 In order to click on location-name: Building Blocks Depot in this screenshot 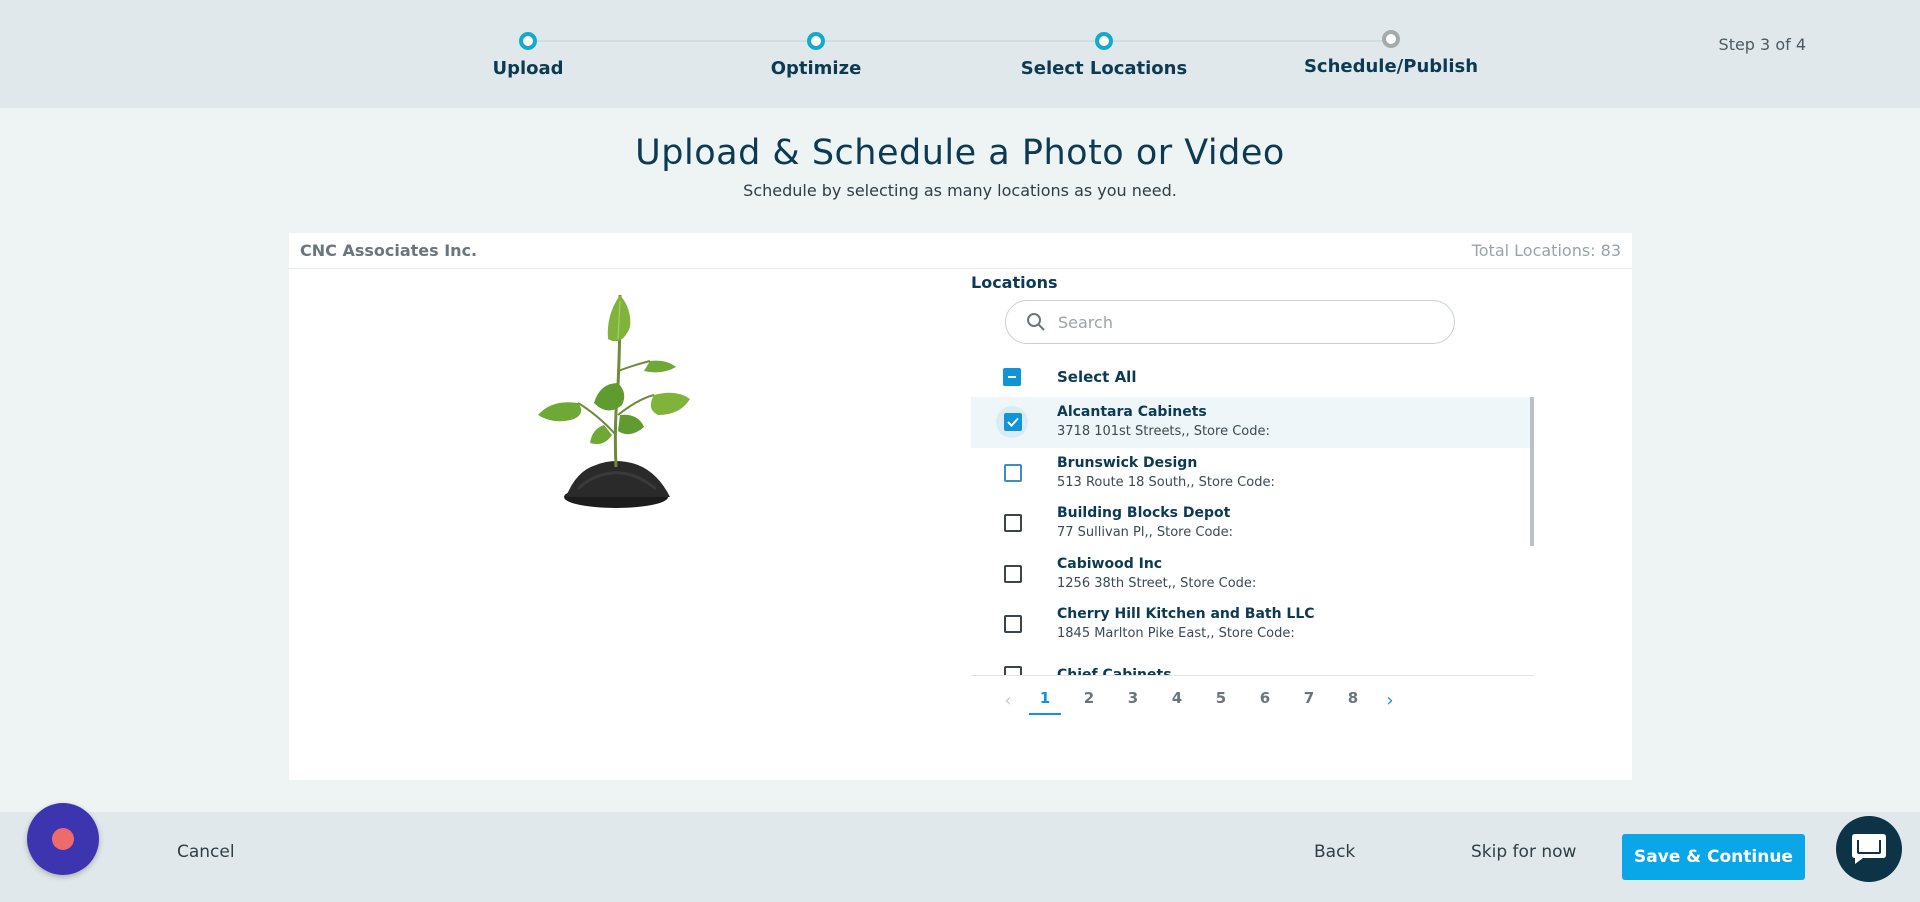, I will do `click(1144, 513)`.